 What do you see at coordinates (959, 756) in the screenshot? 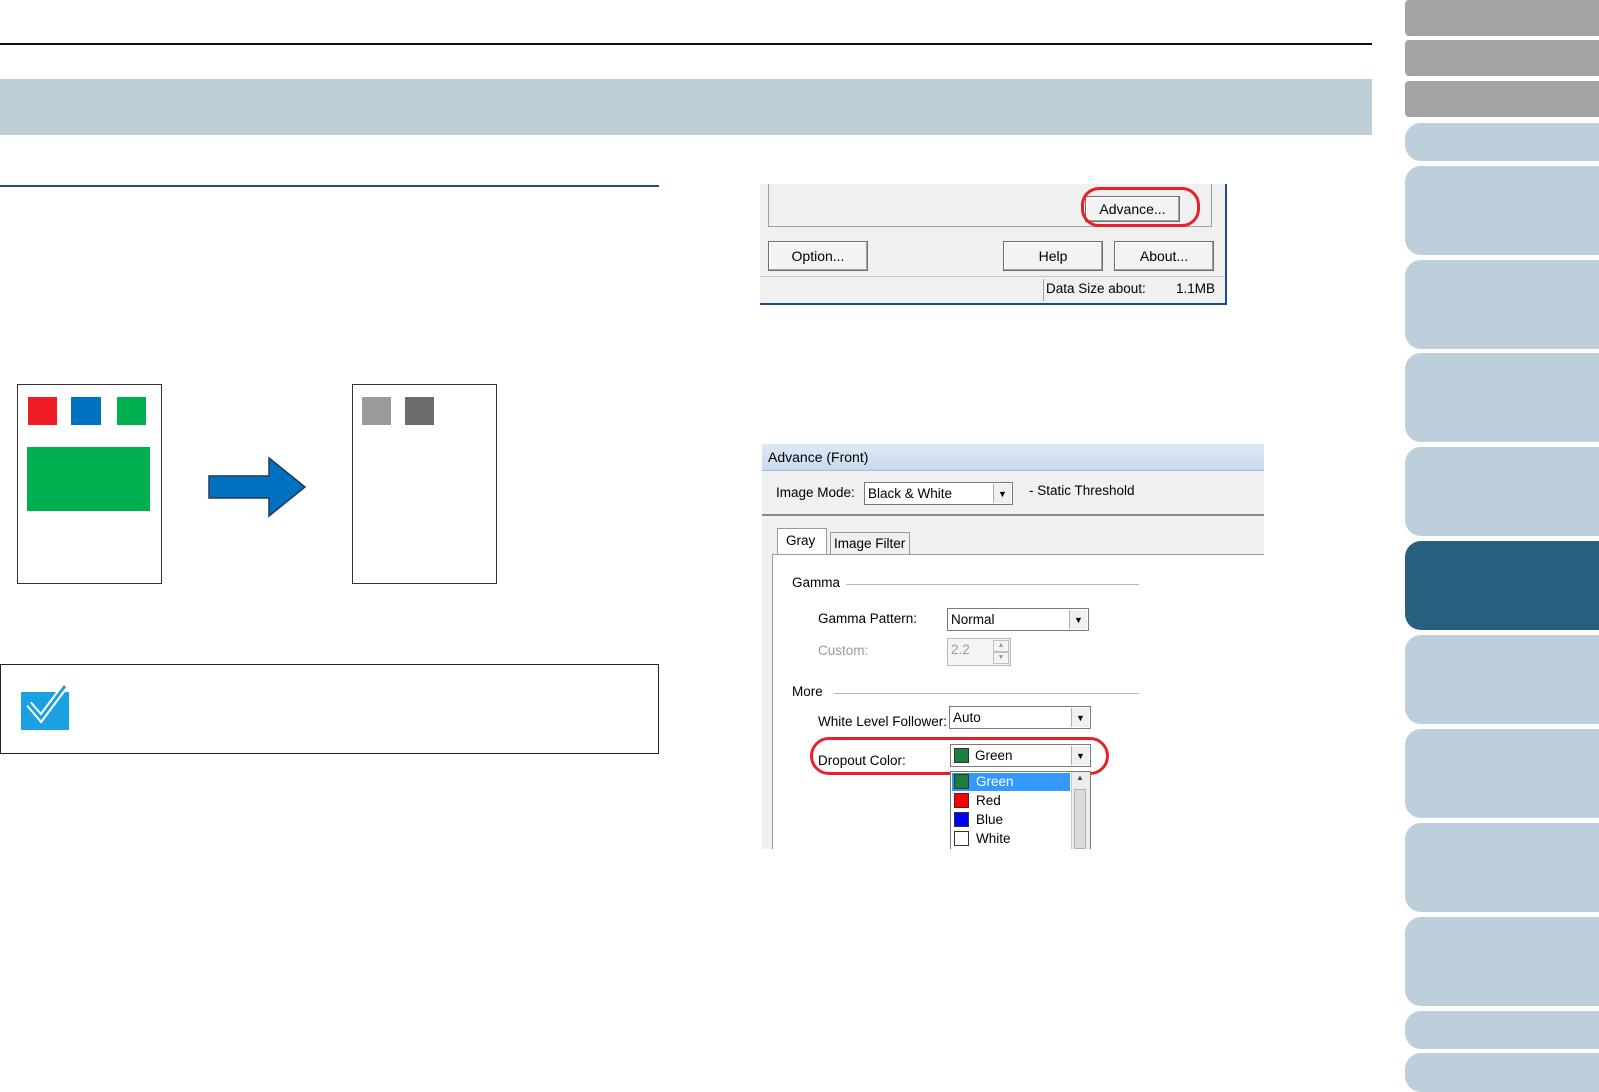
I see `dropout-highlight-ring` at bounding box center [959, 756].